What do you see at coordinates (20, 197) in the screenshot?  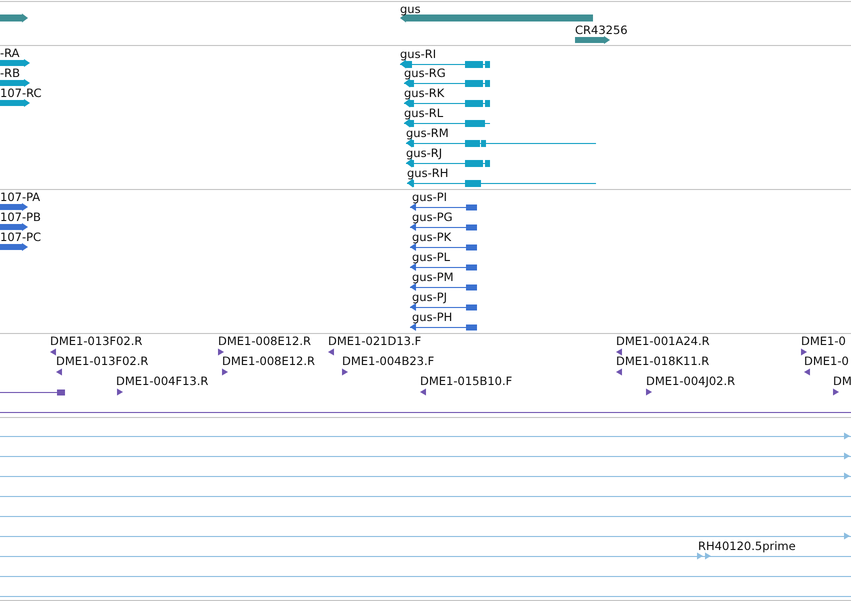 I see `feature-label: 107-PA` at bounding box center [20, 197].